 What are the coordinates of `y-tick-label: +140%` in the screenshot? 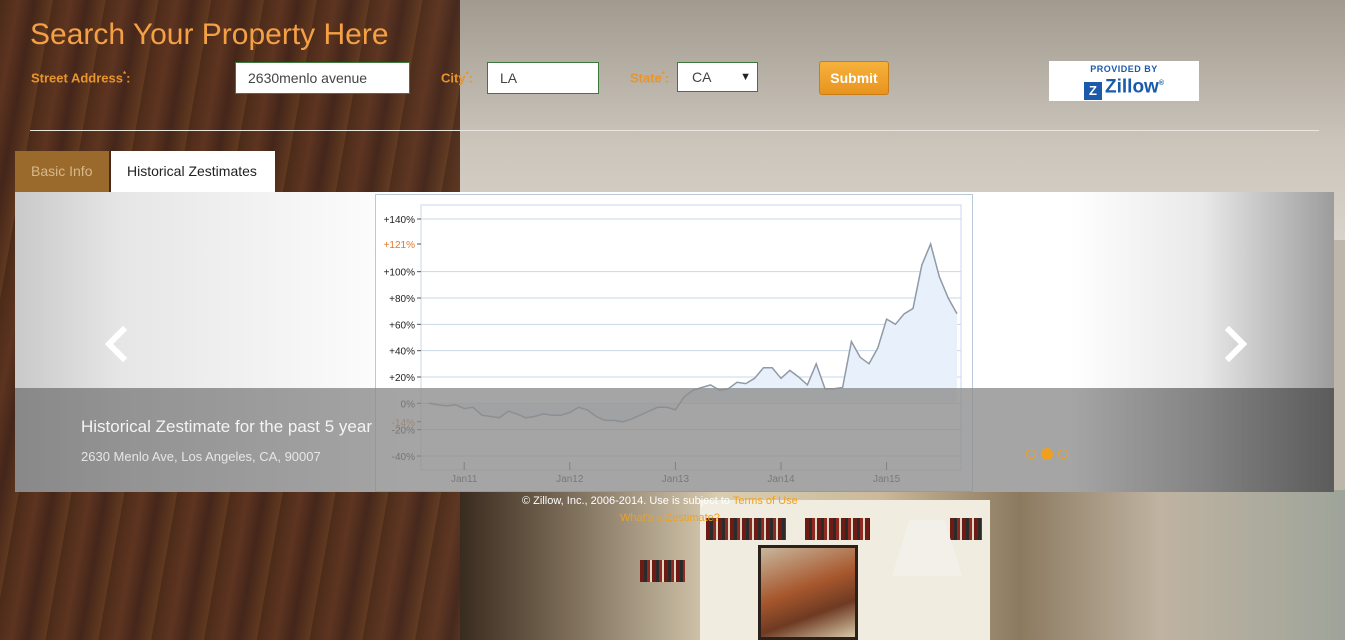 It's located at (400, 220).